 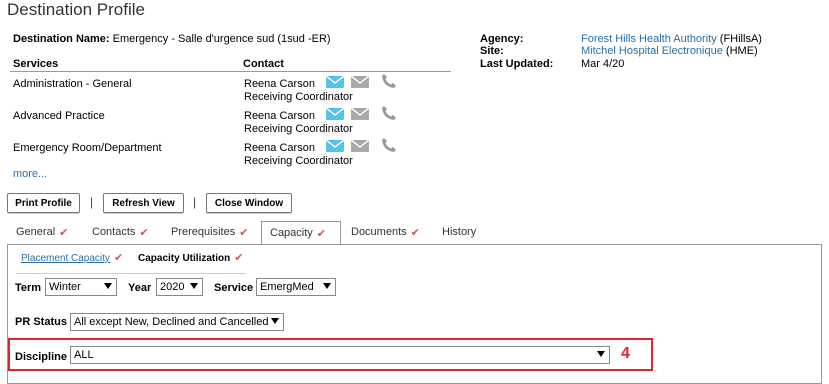 I want to click on agency-label: Agency:, so click(x=502, y=39).